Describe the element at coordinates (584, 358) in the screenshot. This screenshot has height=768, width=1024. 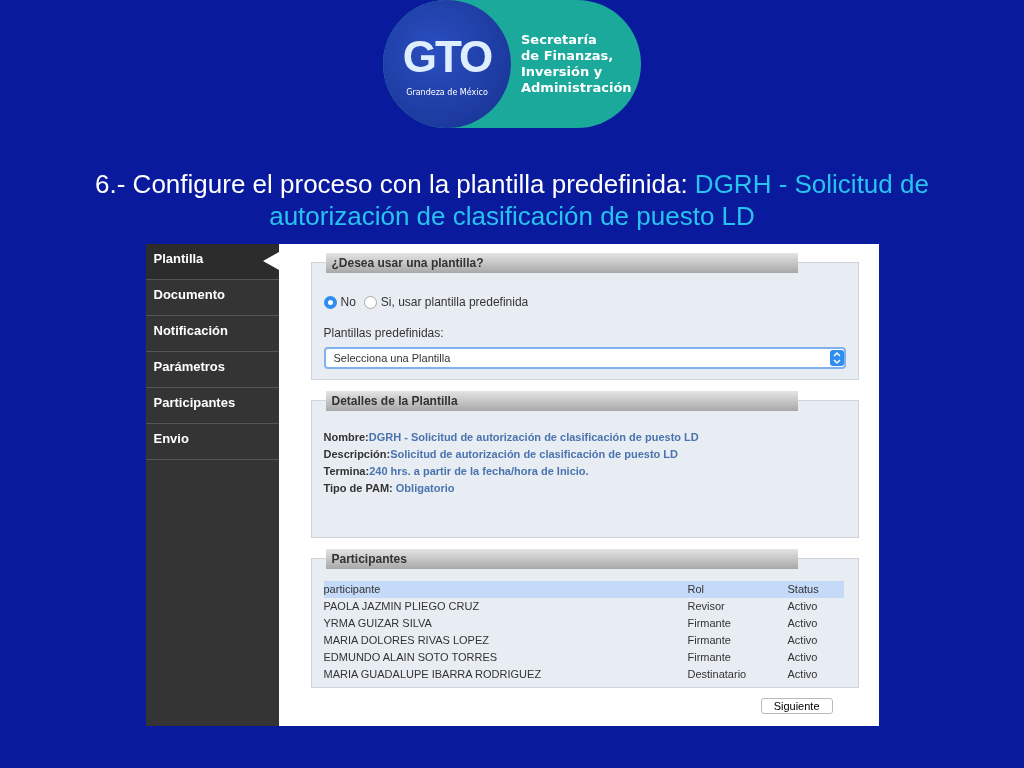
I see `template-select: Selecciona una Plantilla` at that location.